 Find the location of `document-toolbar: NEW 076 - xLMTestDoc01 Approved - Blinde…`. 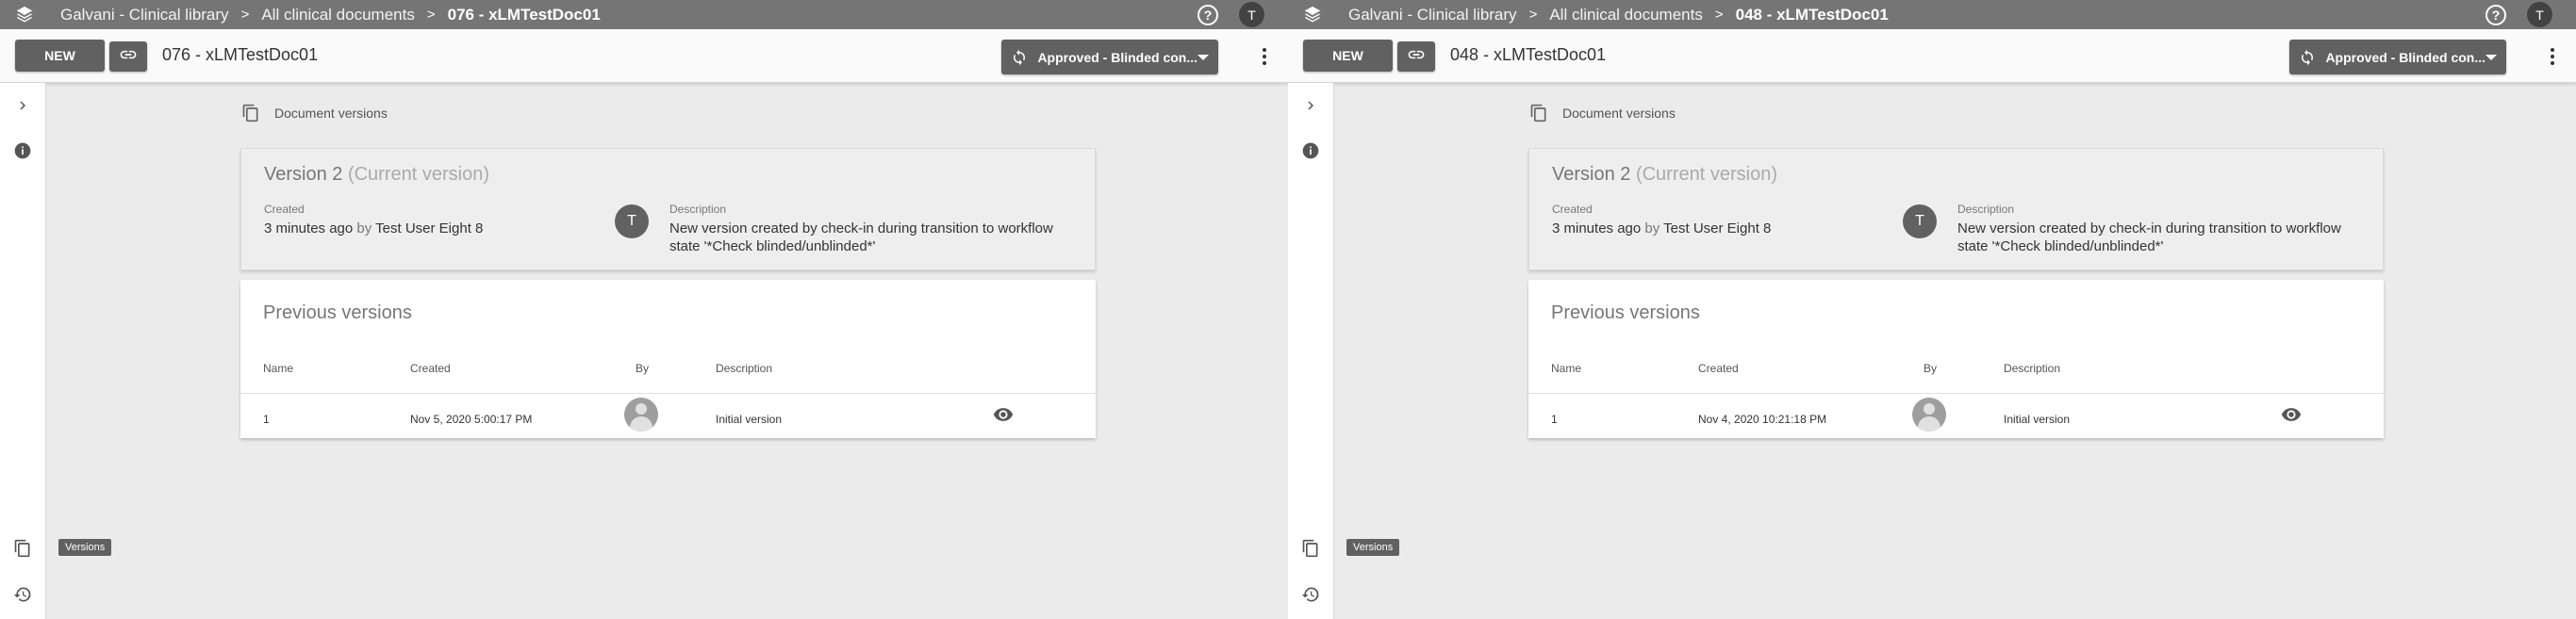

document-toolbar: NEW 076 - xLMTestDoc01 Approved - Blinde… is located at coordinates (644, 56).